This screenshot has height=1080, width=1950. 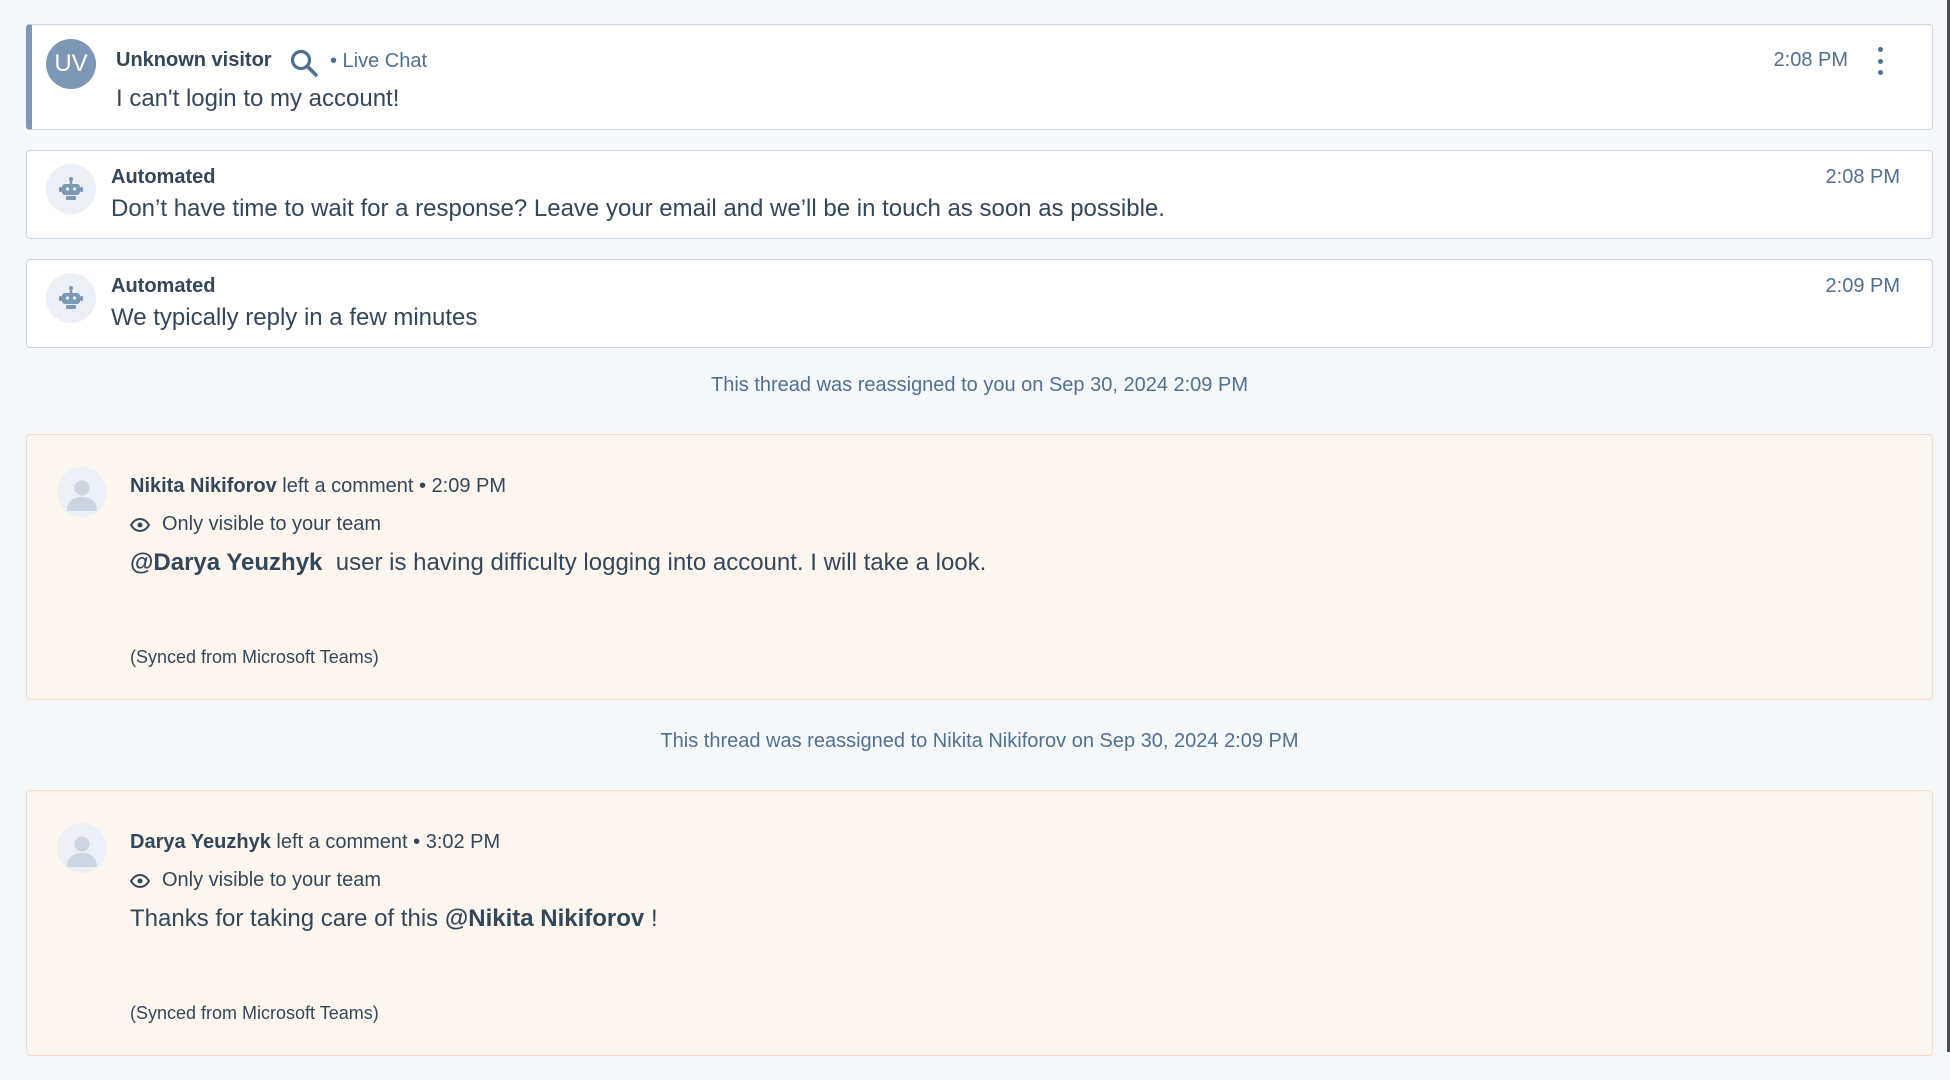 I want to click on channel-label: • Live Chat, so click(x=379, y=61).